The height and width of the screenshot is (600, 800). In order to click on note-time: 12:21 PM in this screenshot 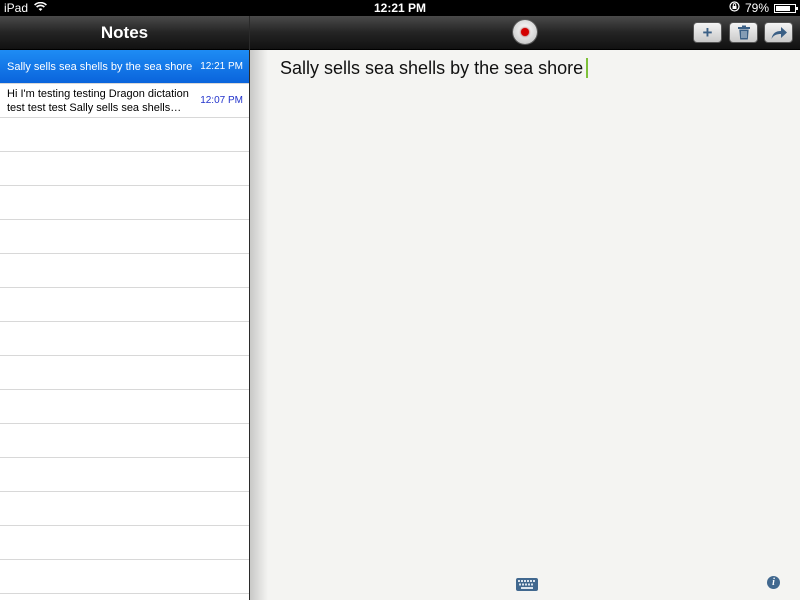, I will do `click(221, 66)`.